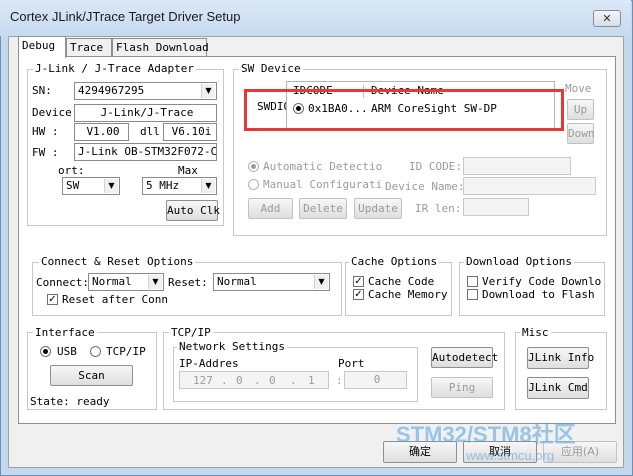 The height and width of the screenshot is (476, 633). What do you see at coordinates (578, 88) in the screenshot?
I see `move-label: Move` at bounding box center [578, 88].